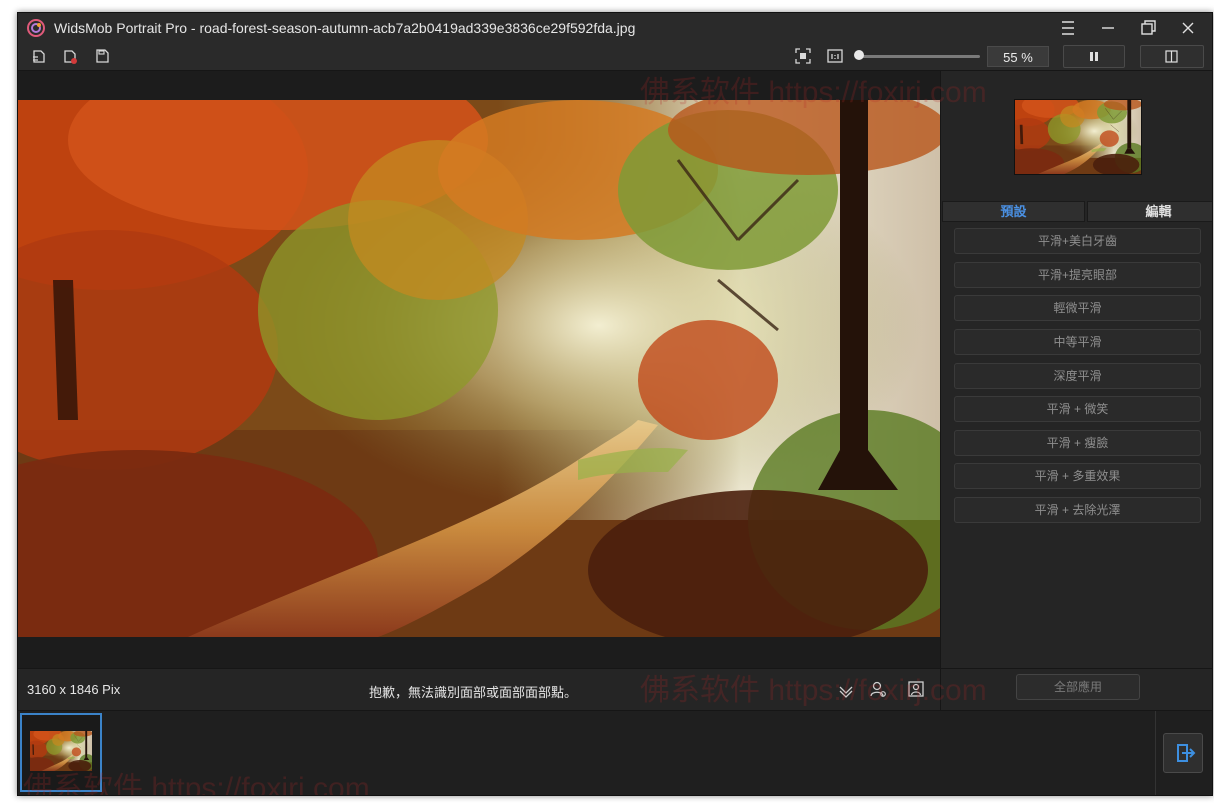 The width and height of the screenshot is (1214, 803). Describe the element at coordinates (1078, 137) in the screenshot. I see `navigator-preview` at that location.